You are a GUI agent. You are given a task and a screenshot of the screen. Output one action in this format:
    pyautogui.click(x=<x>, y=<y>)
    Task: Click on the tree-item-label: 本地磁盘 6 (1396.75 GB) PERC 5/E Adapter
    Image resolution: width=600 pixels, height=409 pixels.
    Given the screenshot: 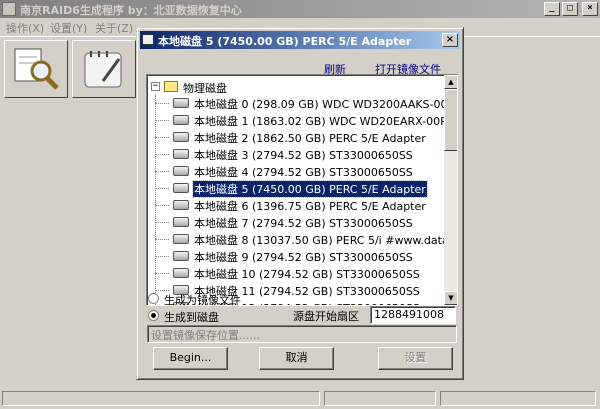 What is the action you would take?
    pyautogui.click(x=310, y=206)
    